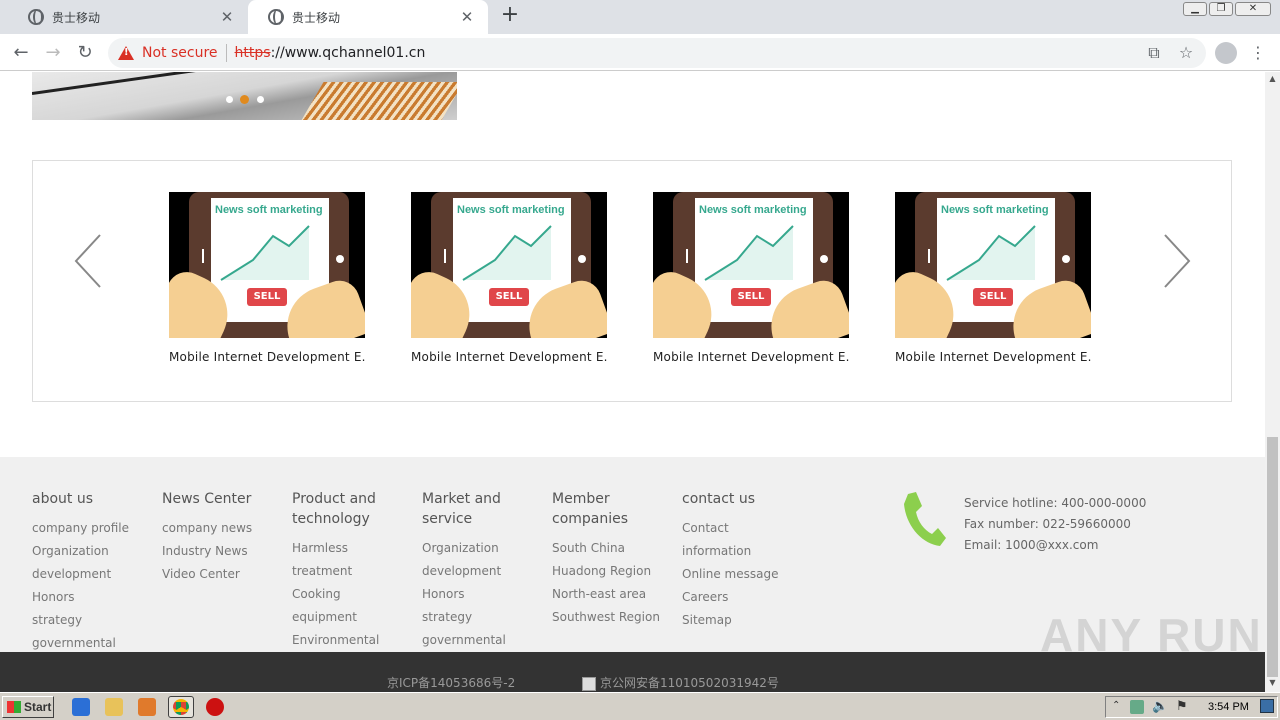 The image size is (1280, 720). Describe the element at coordinates (217, 499) in the screenshot. I see `footer-column-title: News Center` at that location.